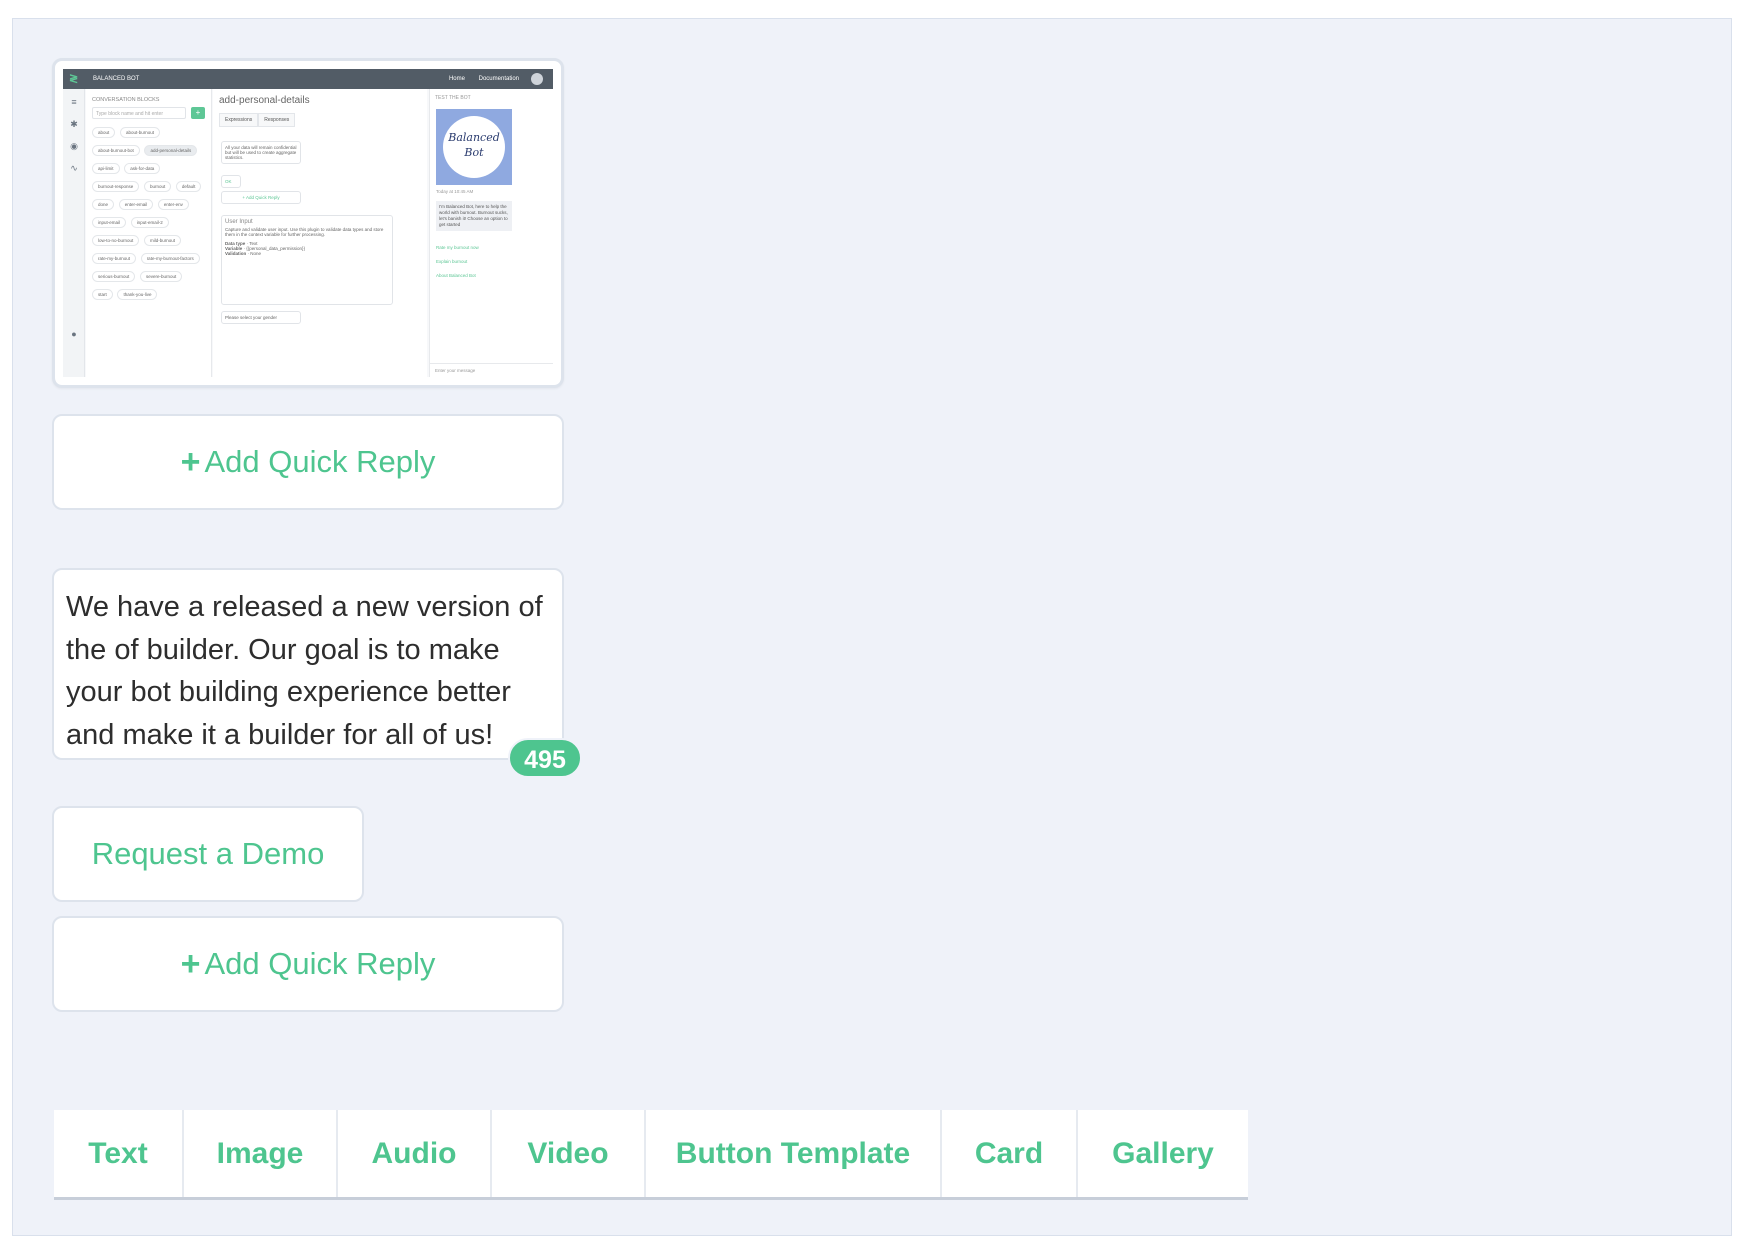  I want to click on tab-button-template: Button Template, so click(794, 1153).